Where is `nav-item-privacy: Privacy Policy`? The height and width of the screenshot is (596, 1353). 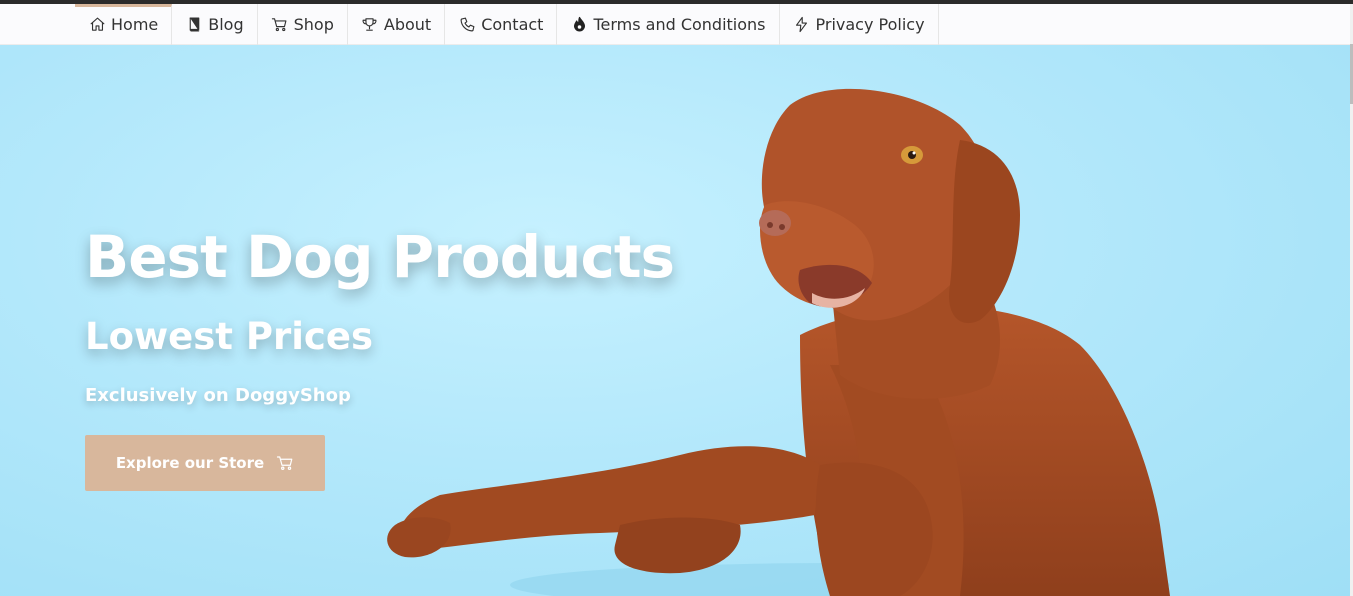 nav-item-privacy: Privacy Policy is located at coordinates (859, 24).